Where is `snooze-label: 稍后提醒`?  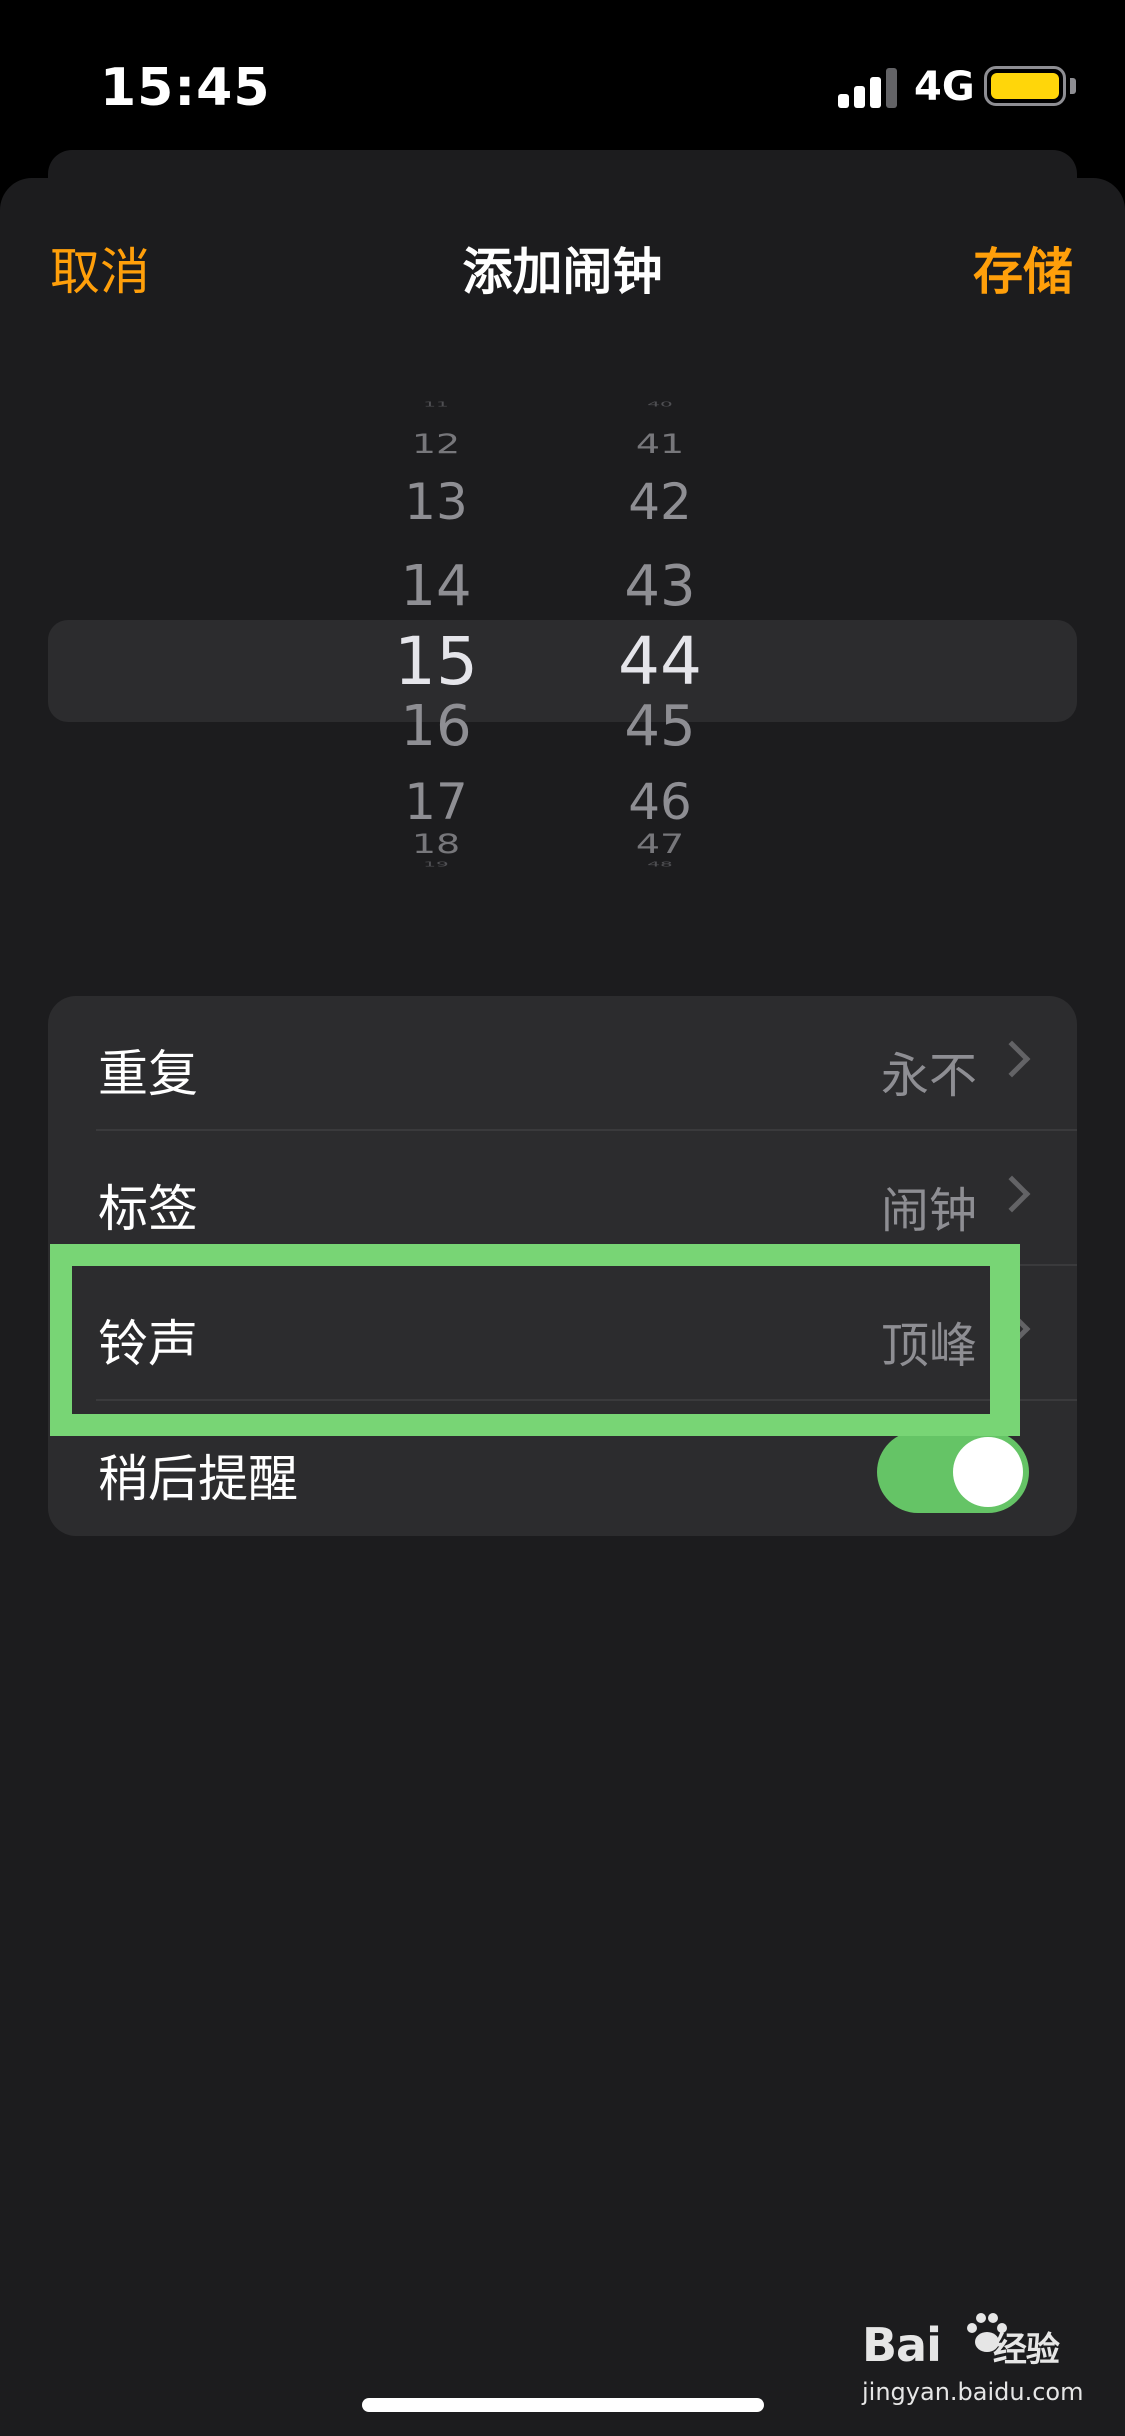 snooze-label: 稍后提醒 is located at coordinates (198, 1479).